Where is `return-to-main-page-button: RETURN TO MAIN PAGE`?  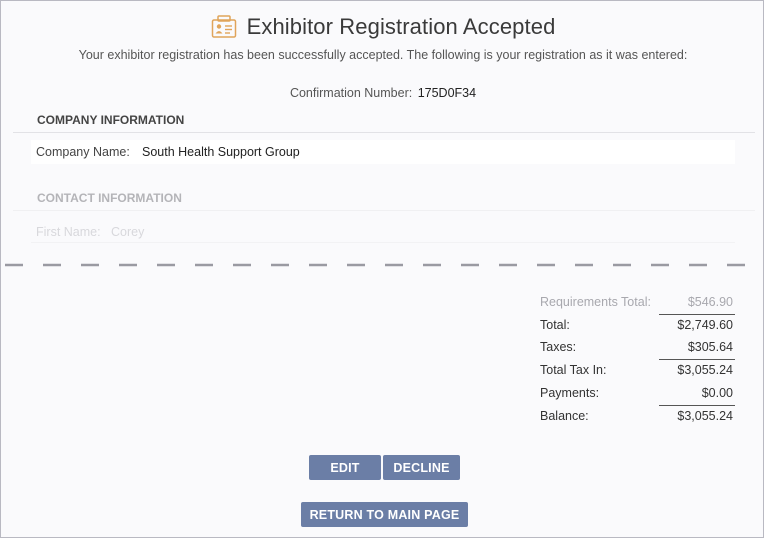 return-to-main-page-button: RETURN TO MAIN PAGE is located at coordinates (384, 514).